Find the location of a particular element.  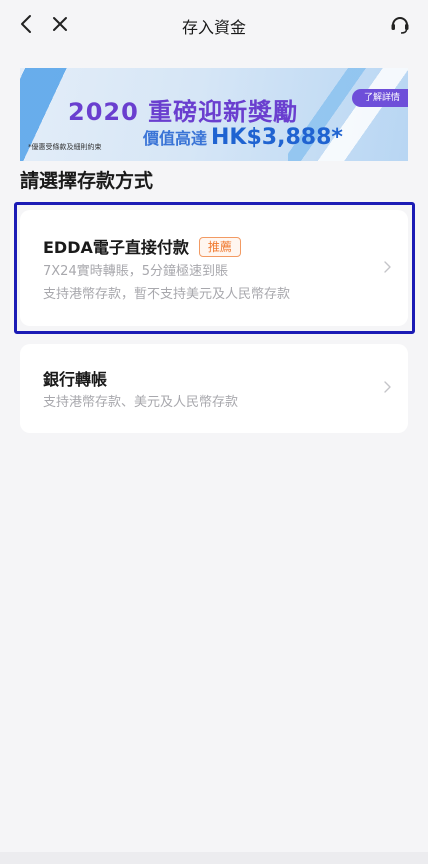

recommended-badge: 推薦 is located at coordinates (219, 247).